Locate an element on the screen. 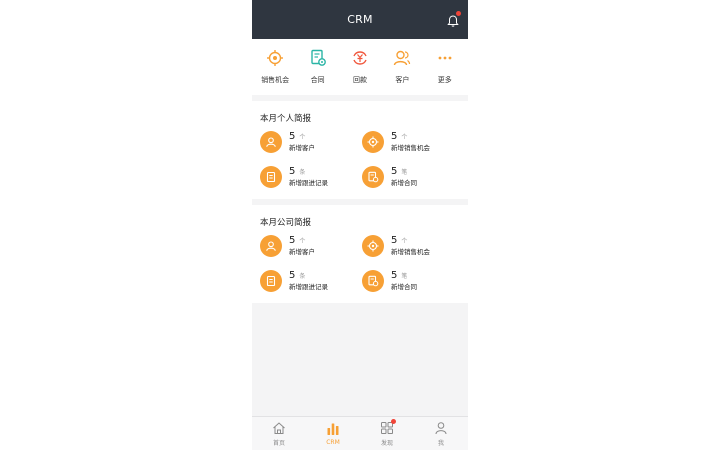 The height and width of the screenshot is (450, 720). quick-label: 销售机会 is located at coordinates (275, 80).